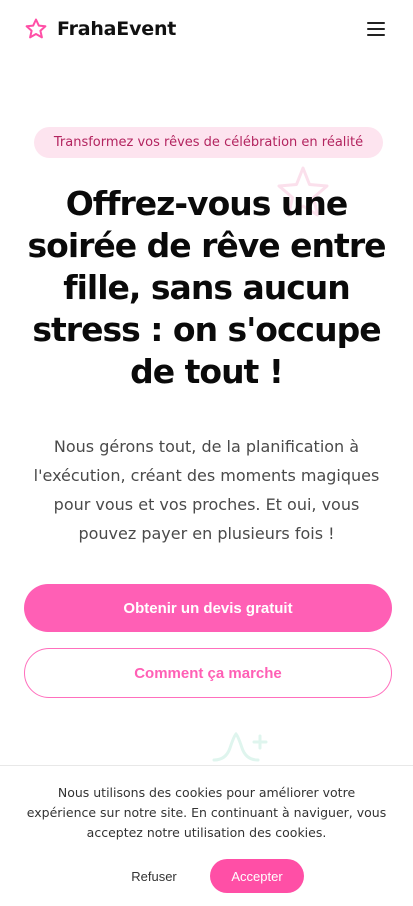 The image size is (413, 906). I want to click on hero-subtitle-line: pouvez payer en plusieurs fois !, so click(206, 533).